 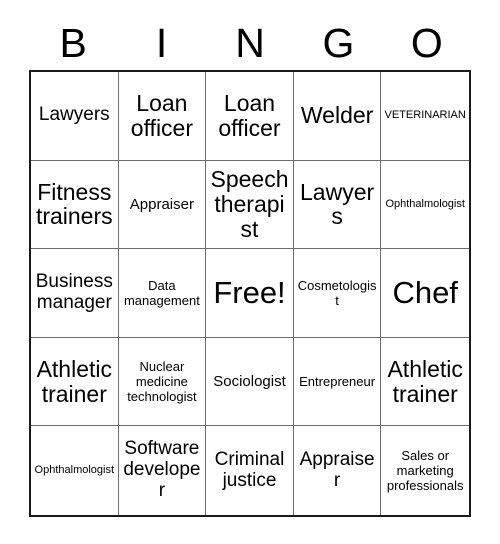 I want to click on bingo-cell: Nuclear medicine technologist, so click(x=162, y=382).